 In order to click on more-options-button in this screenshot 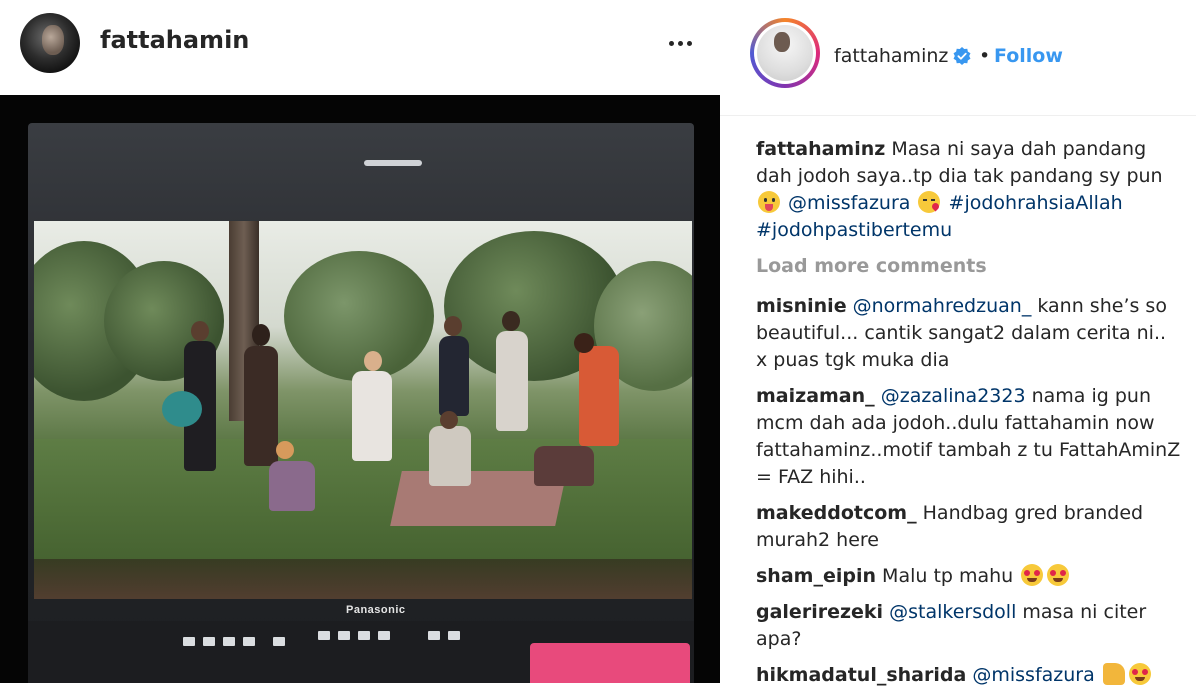, I will do `click(680, 43)`.